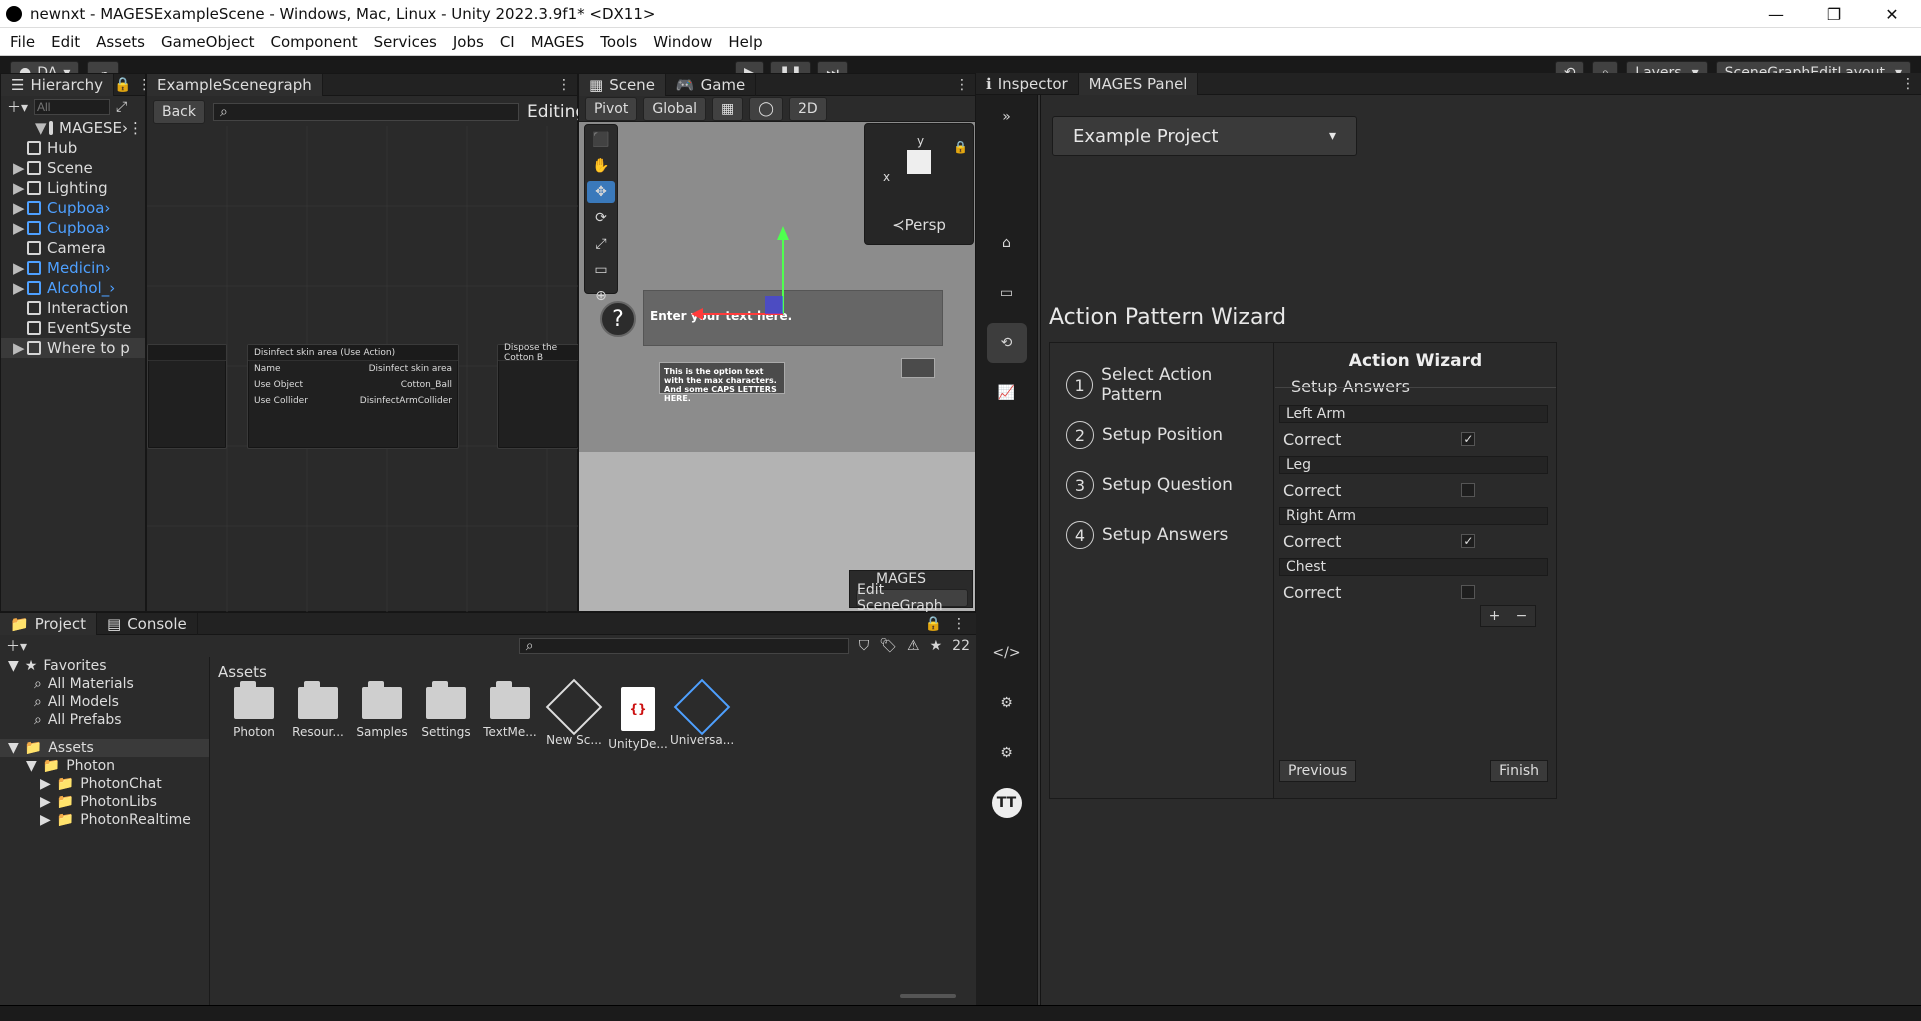 The height and width of the screenshot is (1021, 1921). Describe the element at coordinates (601, 192) in the screenshot. I see `move-tool: ✥` at that location.